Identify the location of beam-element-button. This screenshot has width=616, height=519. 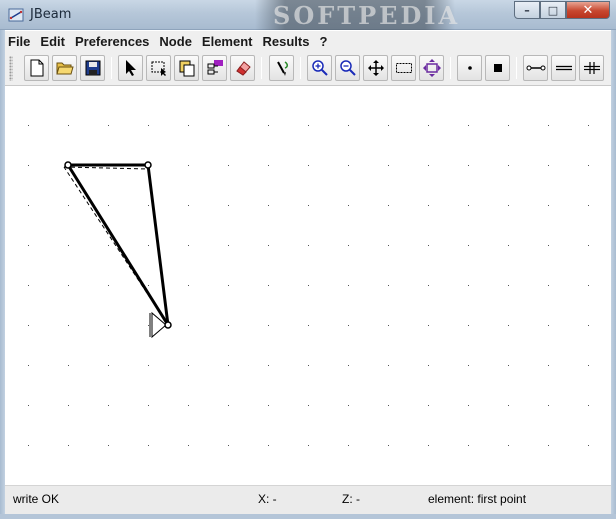
(535, 68).